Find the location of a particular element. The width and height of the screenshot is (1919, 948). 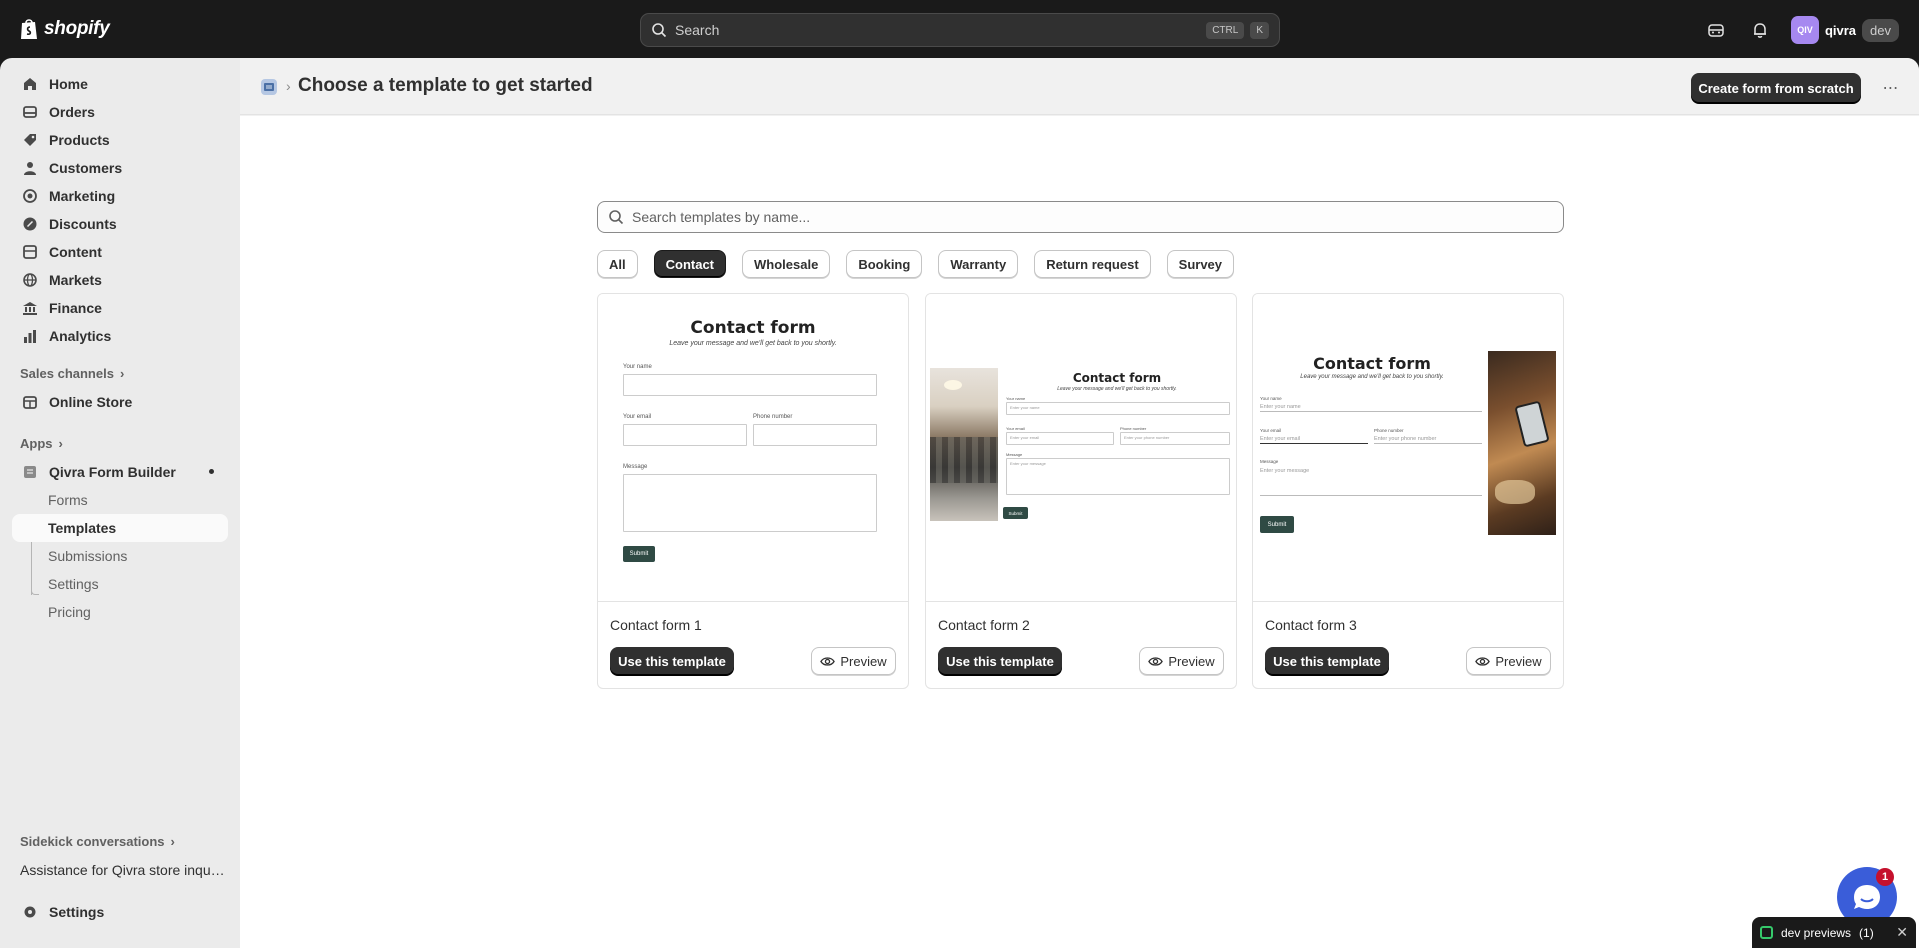

sidebar-item-pricing: Pricing is located at coordinates (120, 612).